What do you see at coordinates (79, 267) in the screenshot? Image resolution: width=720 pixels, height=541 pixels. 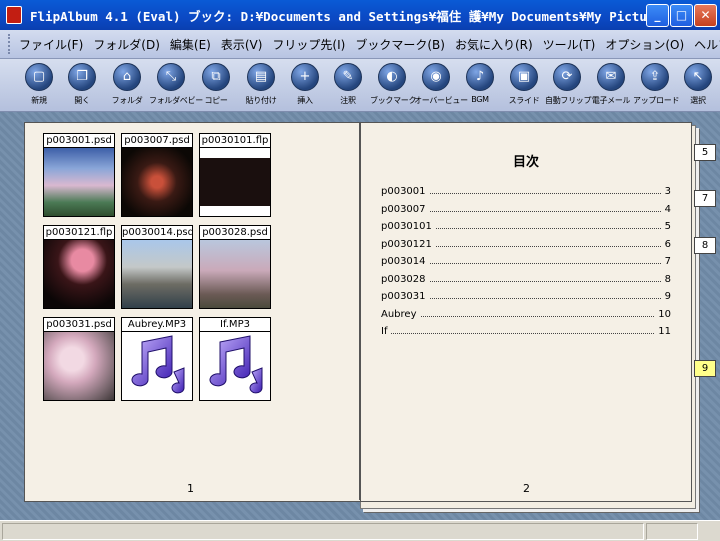 I see `thumbnail: p0030121.flp` at bounding box center [79, 267].